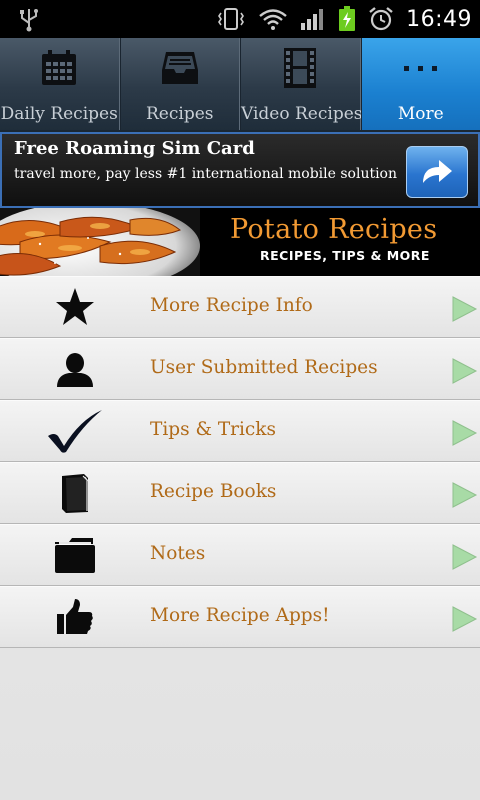  I want to click on share-arrow-icon, so click(437, 171).